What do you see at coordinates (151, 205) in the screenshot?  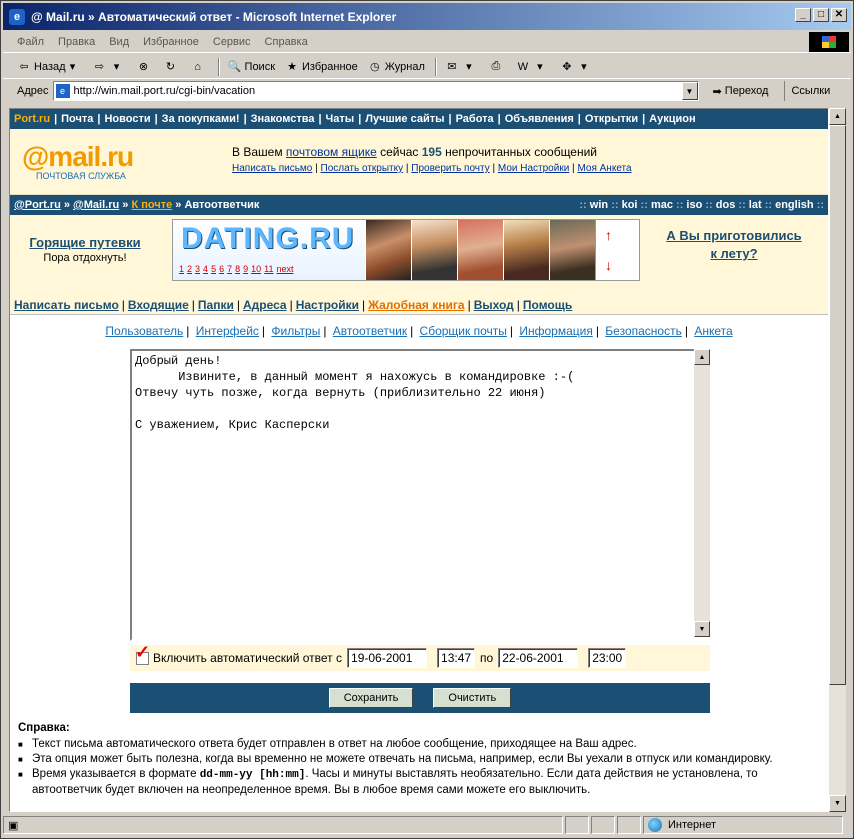 I see `crumb-inbox: К почте` at bounding box center [151, 205].